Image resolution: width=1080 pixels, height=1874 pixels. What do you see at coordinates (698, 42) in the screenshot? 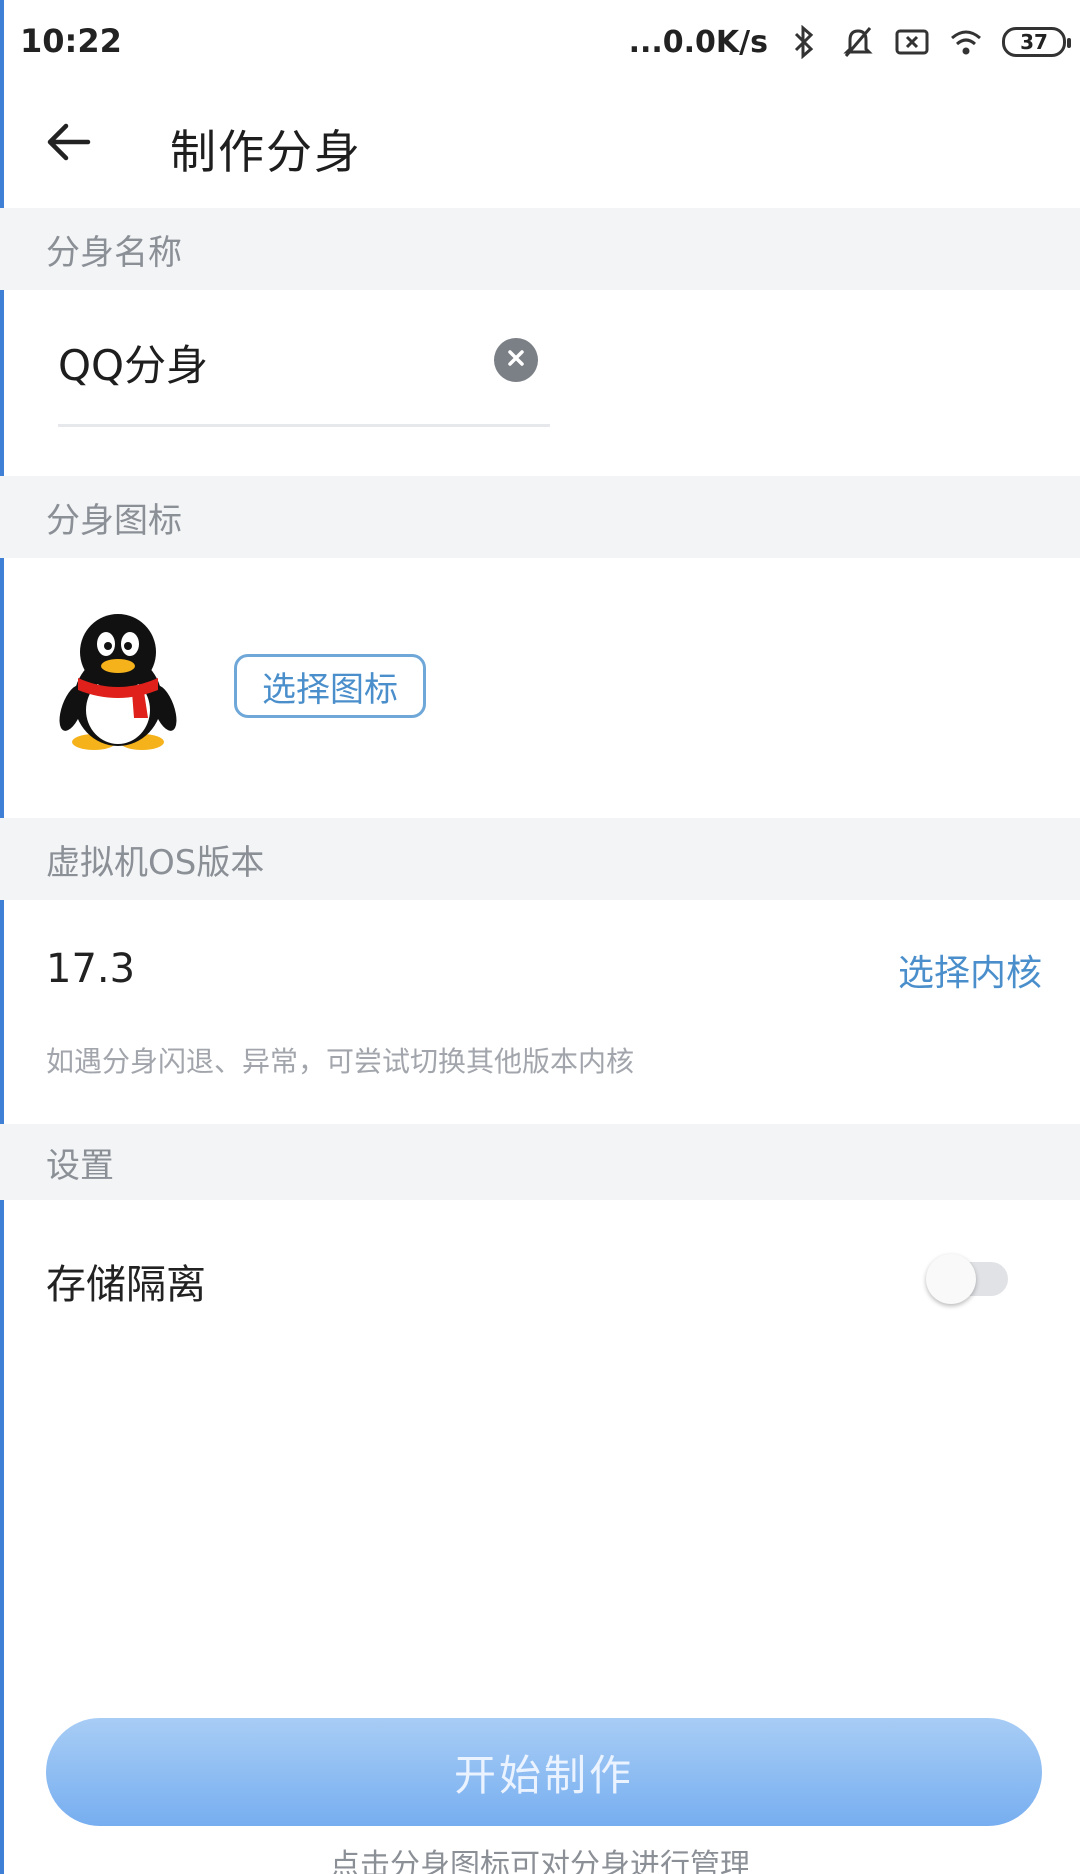
I see `net-speed: ...0.0K/s` at bounding box center [698, 42].